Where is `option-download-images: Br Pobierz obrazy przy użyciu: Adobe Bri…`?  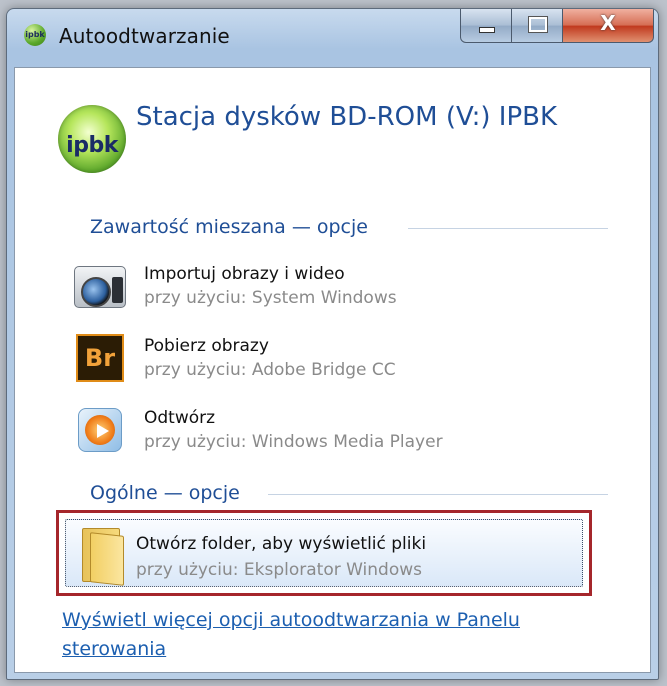 option-download-images: Br Pobierz obrazy przy użyciu: Adobe Bri… is located at coordinates (329, 362).